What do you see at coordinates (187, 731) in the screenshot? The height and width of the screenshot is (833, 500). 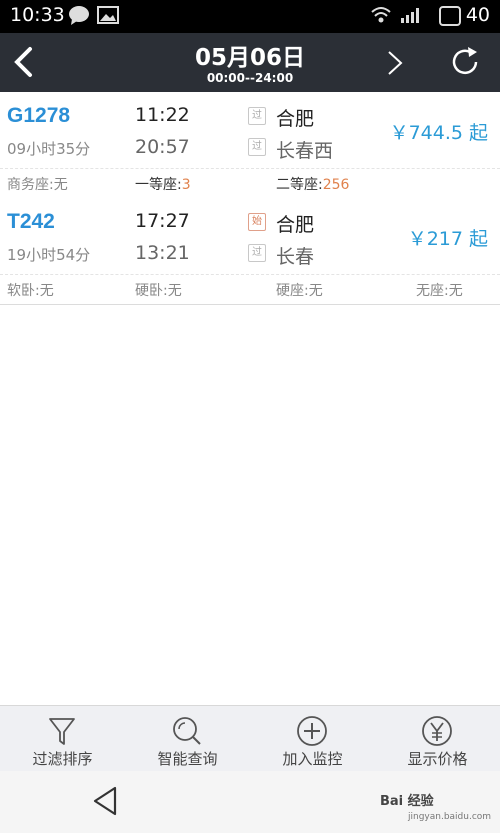 I see `search-icon` at bounding box center [187, 731].